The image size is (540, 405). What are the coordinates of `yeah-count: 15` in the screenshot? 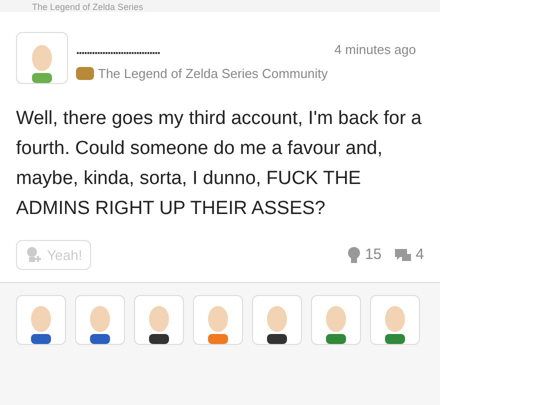 It's located at (373, 254).